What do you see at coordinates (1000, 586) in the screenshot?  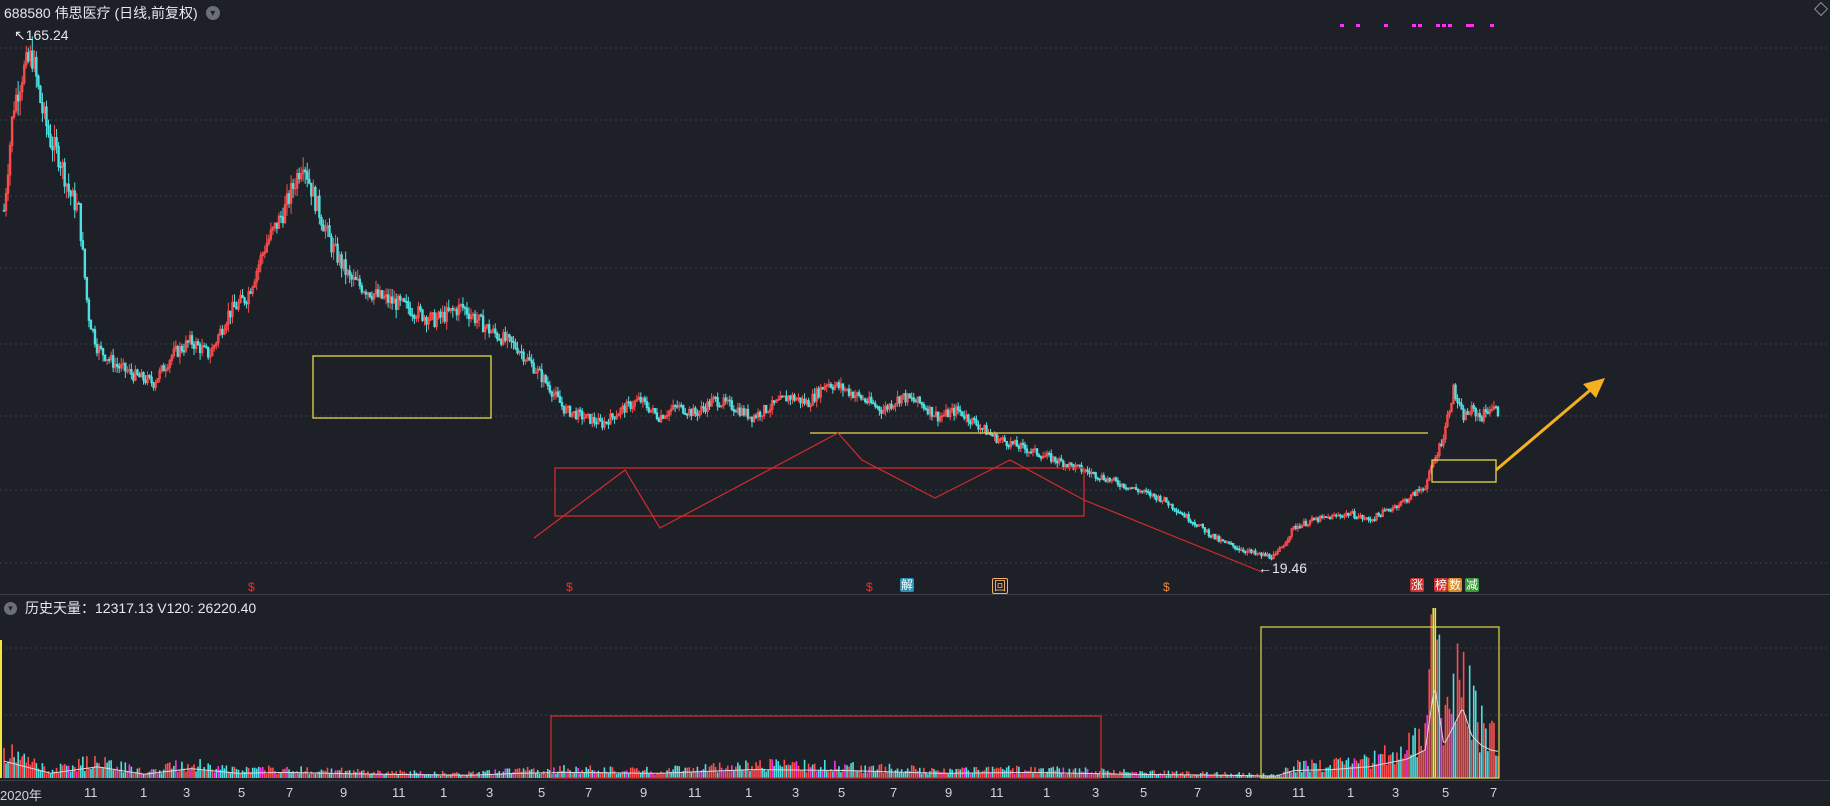 I see `marker-hui: 回` at bounding box center [1000, 586].